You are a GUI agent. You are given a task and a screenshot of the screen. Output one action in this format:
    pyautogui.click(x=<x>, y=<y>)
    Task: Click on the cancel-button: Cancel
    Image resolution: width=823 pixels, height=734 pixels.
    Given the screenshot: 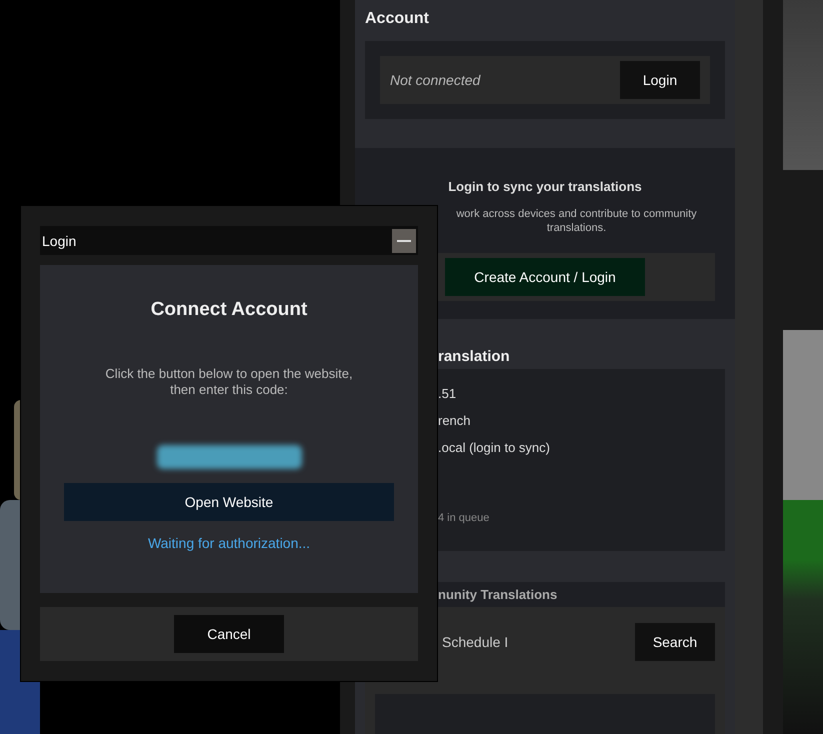 What is the action you would take?
    pyautogui.click(x=229, y=634)
    